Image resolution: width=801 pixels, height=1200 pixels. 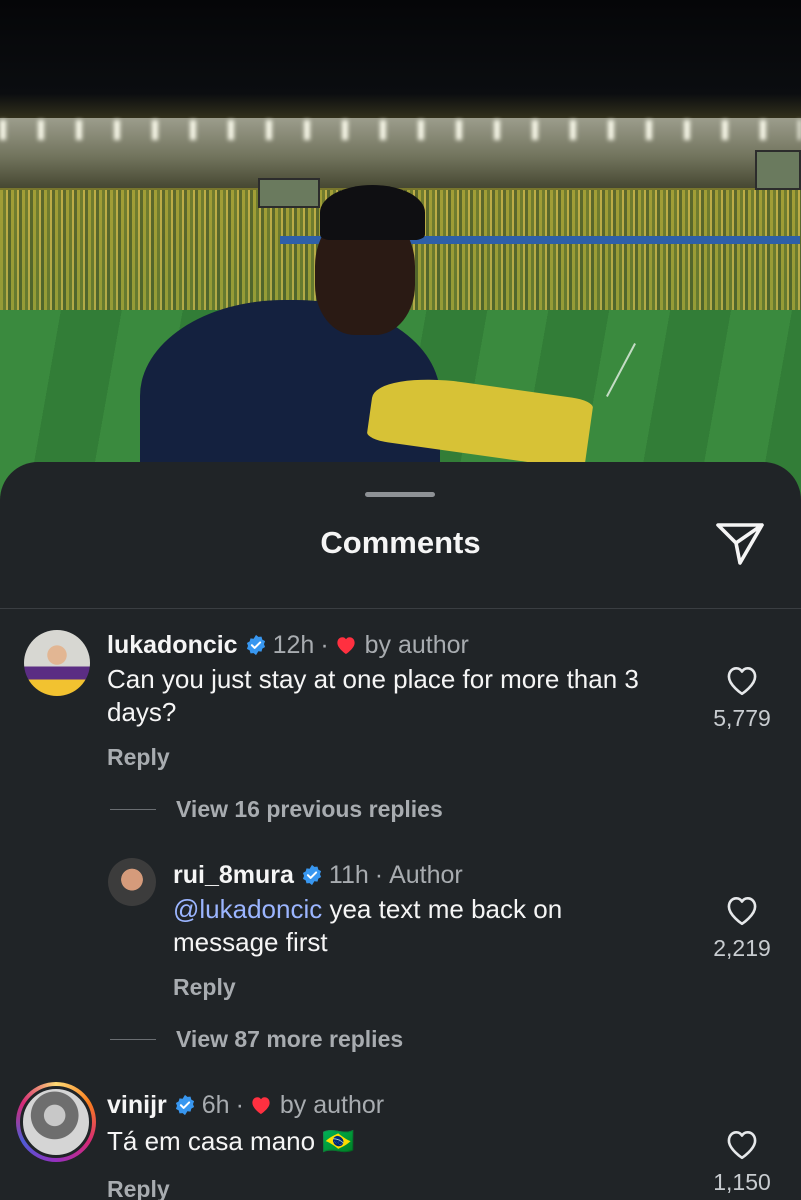 I want to click on comment-meta: lukadoncic 12h · by author, so click(x=288, y=645).